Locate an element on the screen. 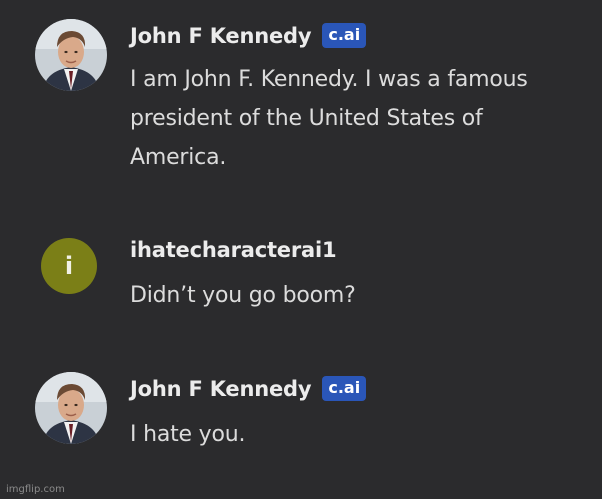  avatar: i is located at coordinates (69, 266).